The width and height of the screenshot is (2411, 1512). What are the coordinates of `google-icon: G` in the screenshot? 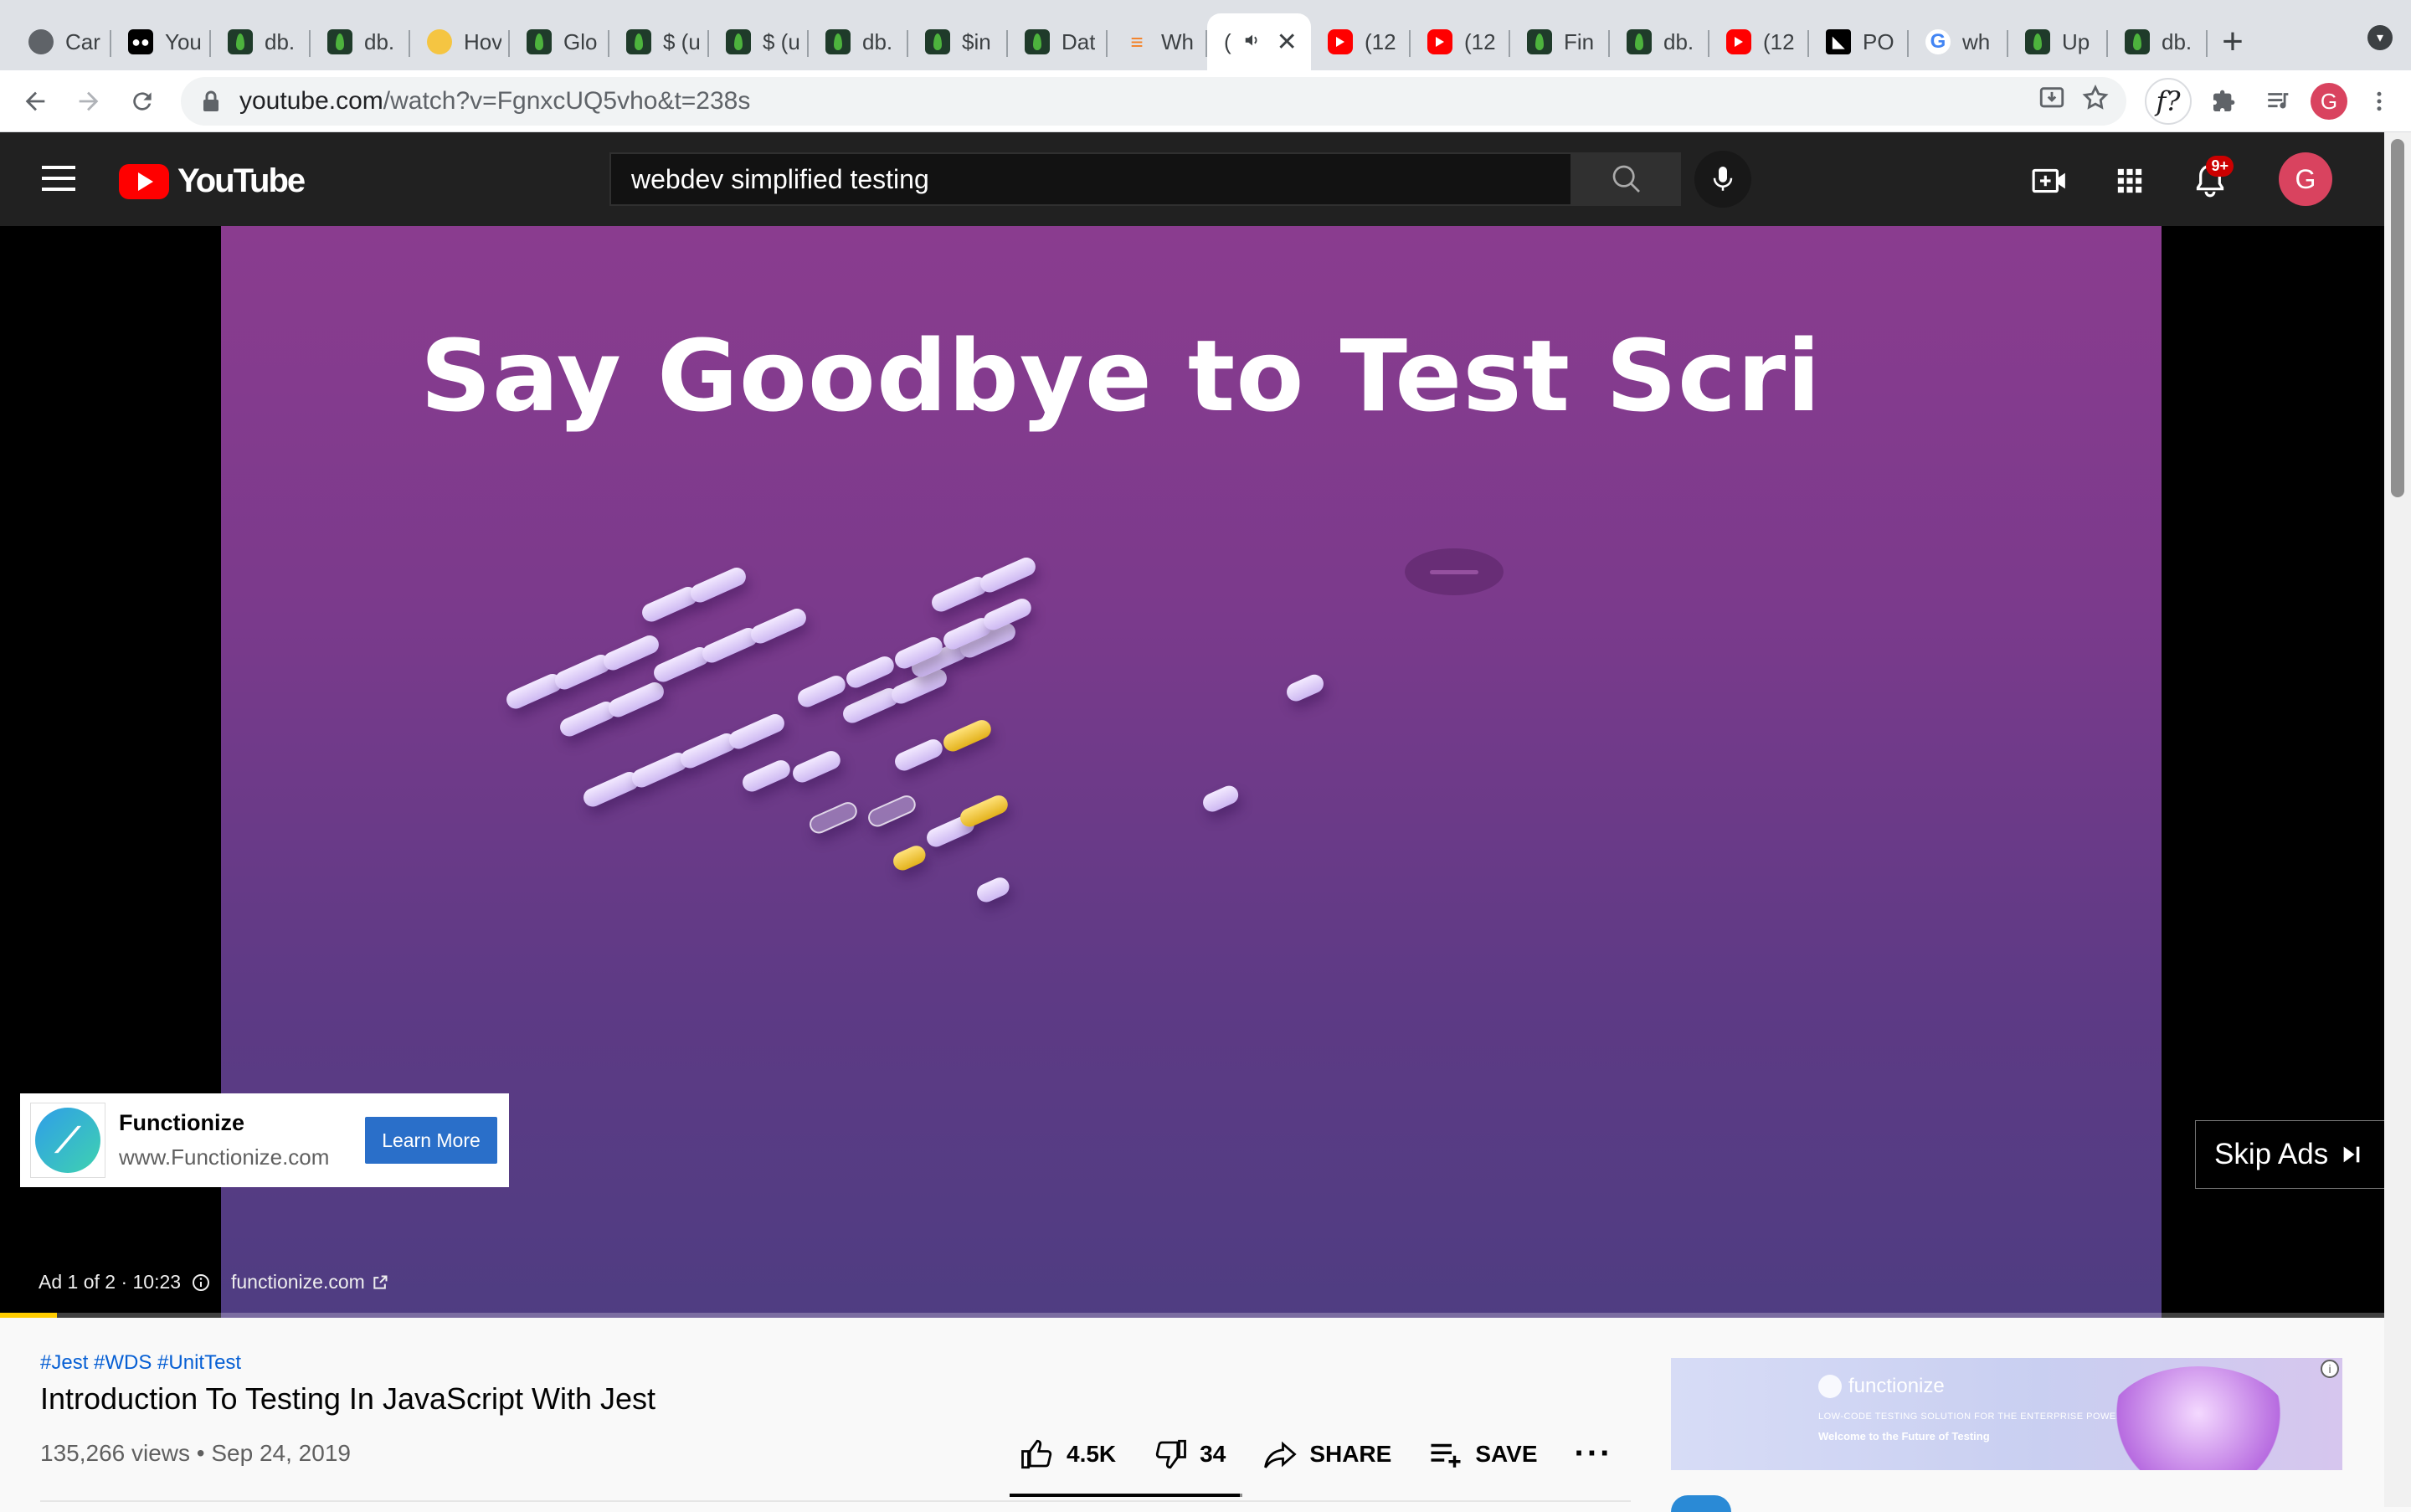 It's located at (1938, 41).